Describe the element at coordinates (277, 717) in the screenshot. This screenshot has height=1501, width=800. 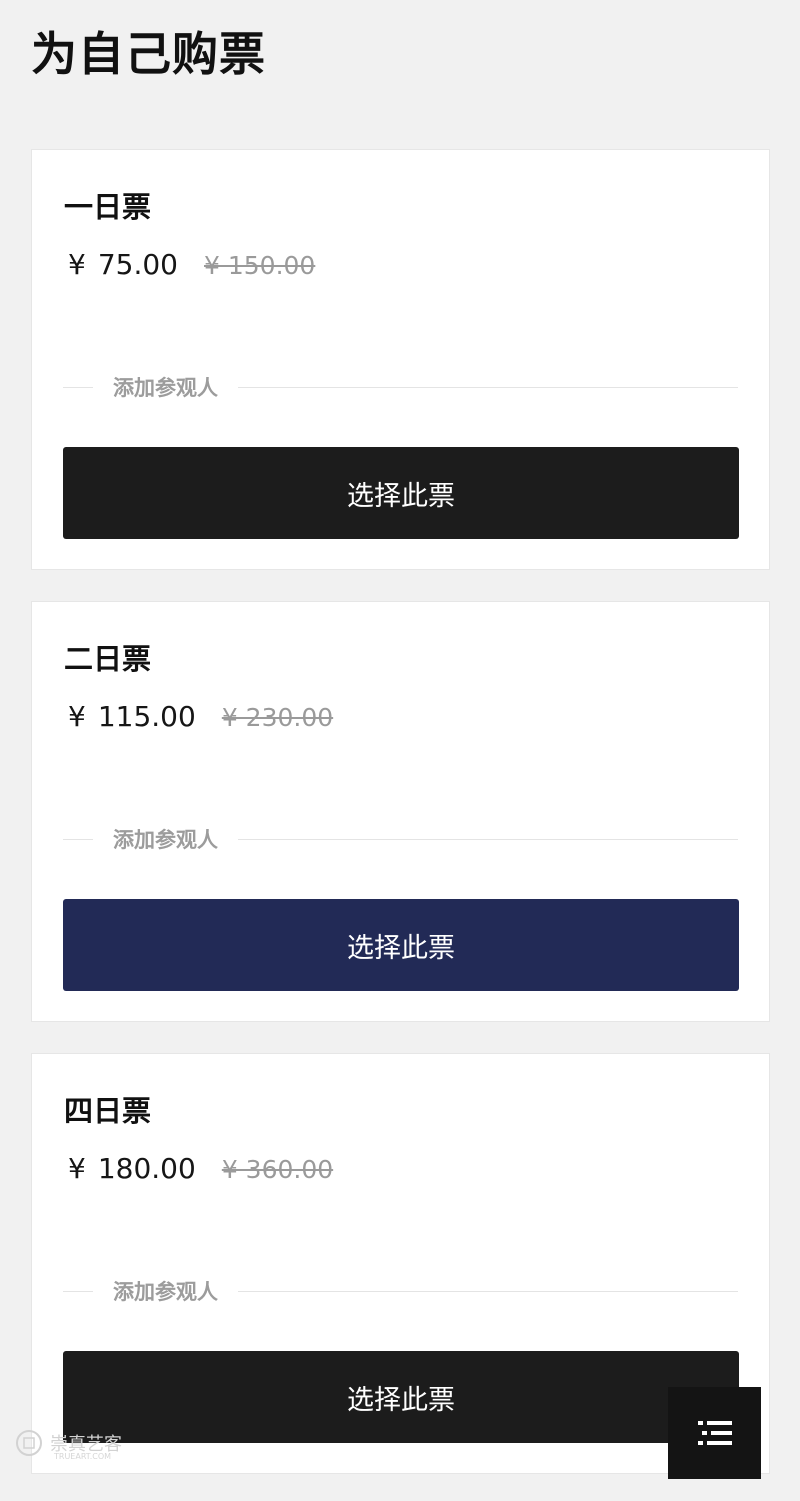
I see `original-price: ¥ 230.00` at that location.